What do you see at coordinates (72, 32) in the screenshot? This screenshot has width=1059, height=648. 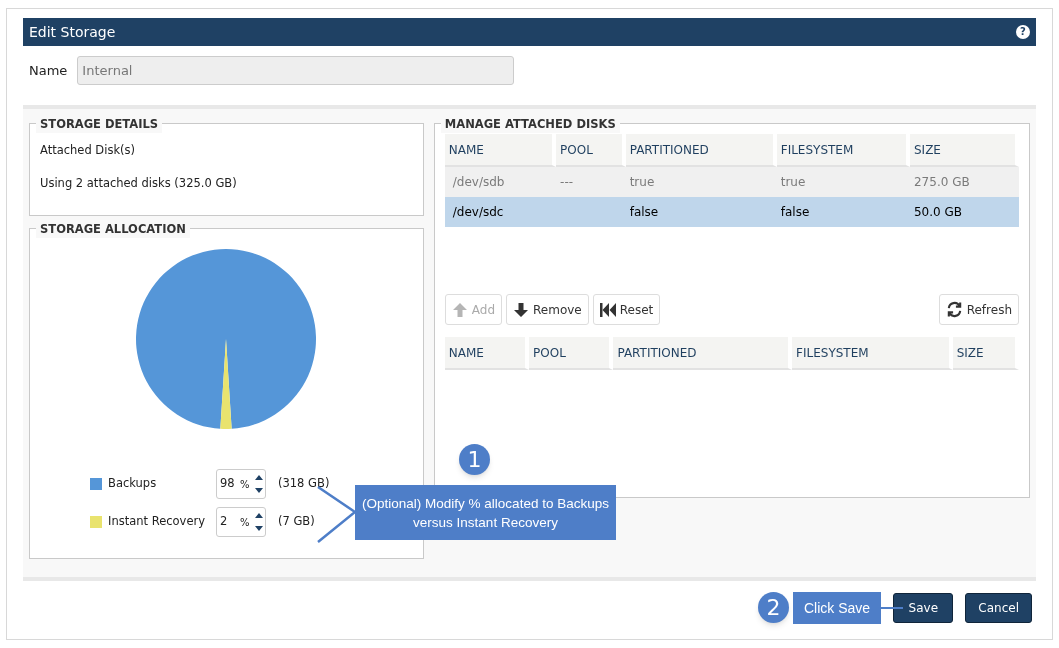 I see `window-title: Edit Storage` at bounding box center [72, 32].